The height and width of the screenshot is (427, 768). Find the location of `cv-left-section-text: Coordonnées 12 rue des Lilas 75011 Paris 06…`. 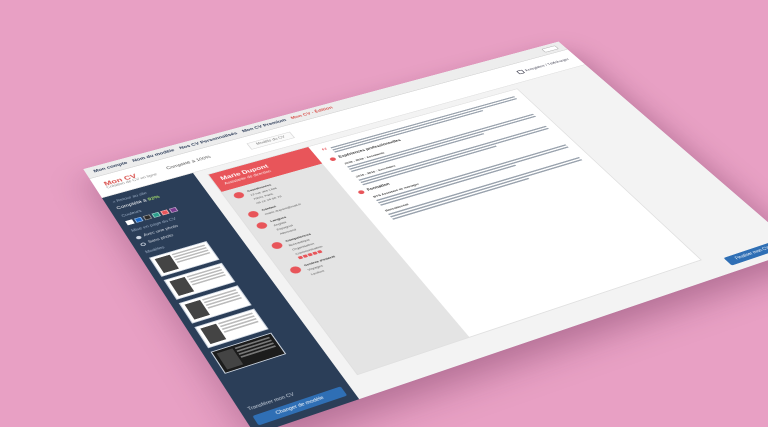

cv-left-section-text: Coordonnées 12 rue des Lilas 75011 Paris 06… is located at coordinates (265, 193).